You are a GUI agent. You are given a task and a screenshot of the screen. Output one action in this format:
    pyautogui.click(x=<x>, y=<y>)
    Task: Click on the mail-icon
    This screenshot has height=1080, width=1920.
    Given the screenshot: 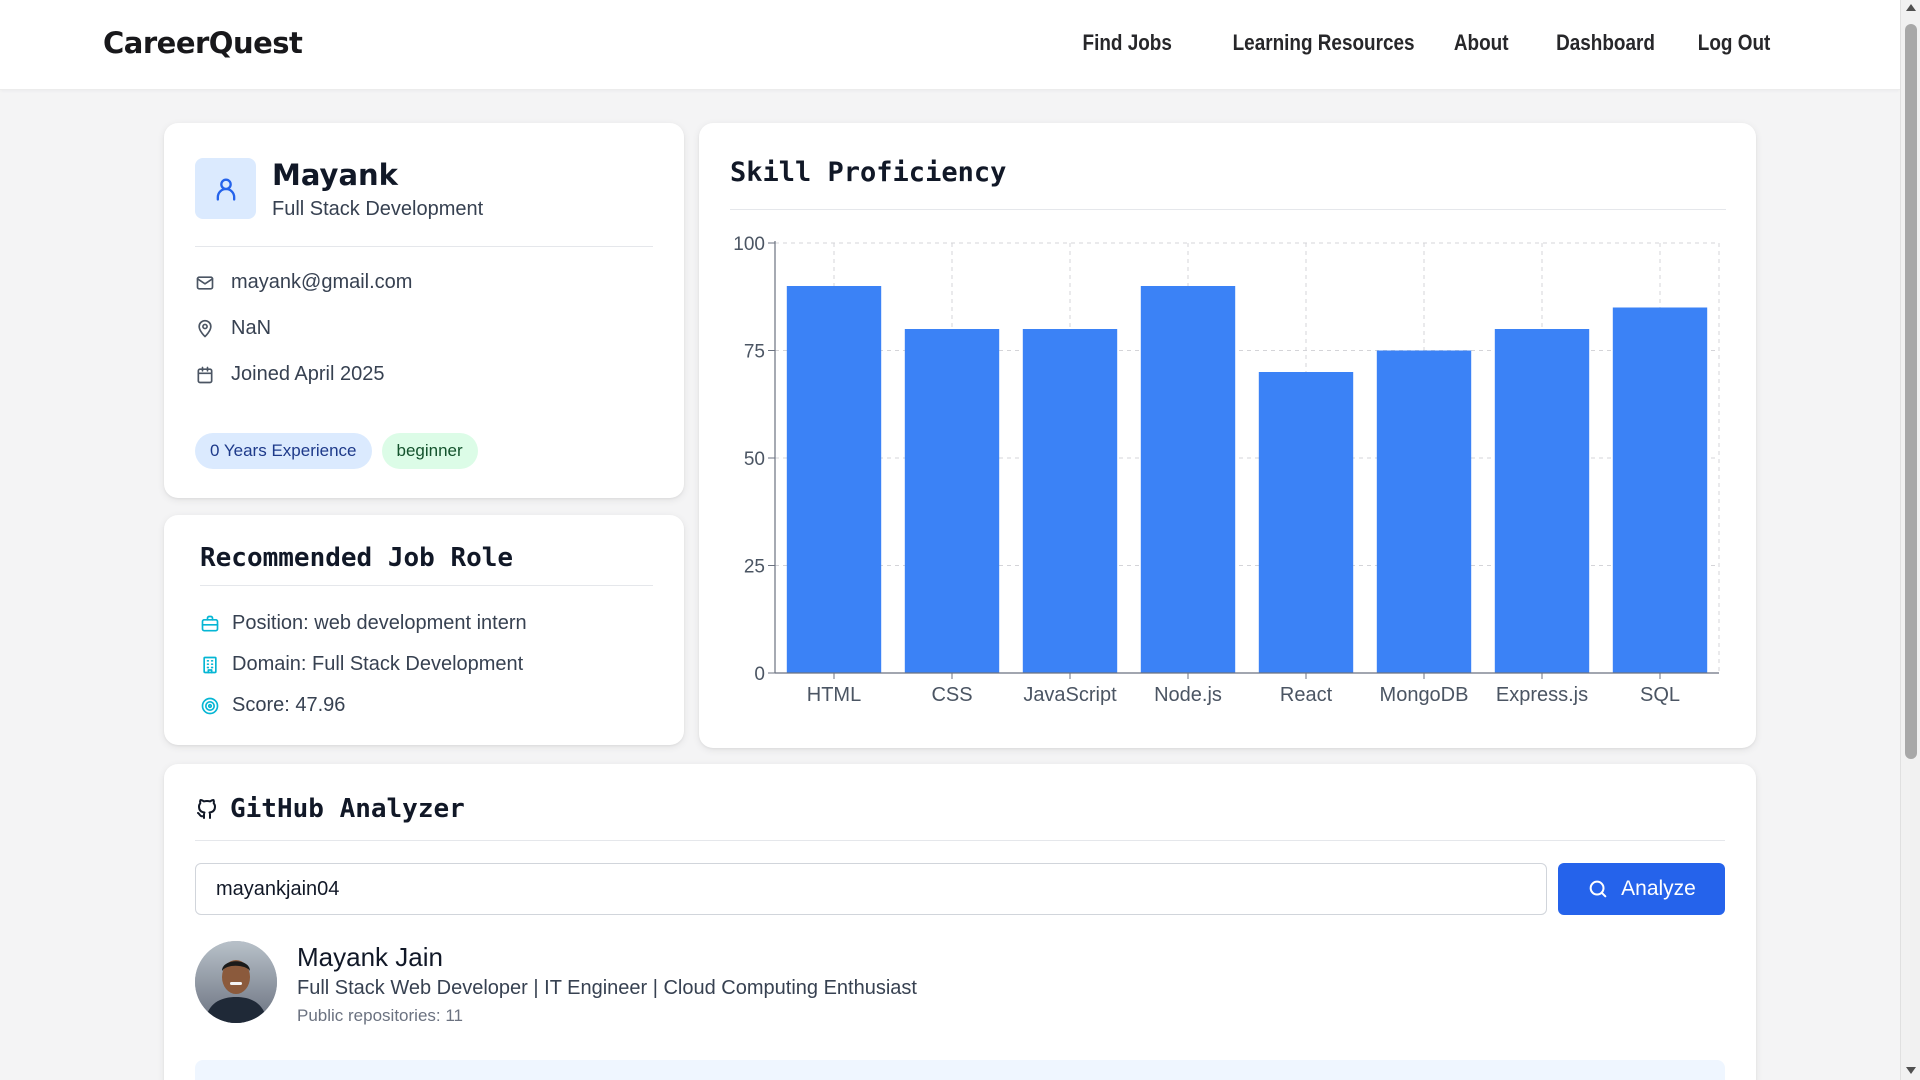 What is the action you would take?
    pyautogui.click(x=205, y=282)
    